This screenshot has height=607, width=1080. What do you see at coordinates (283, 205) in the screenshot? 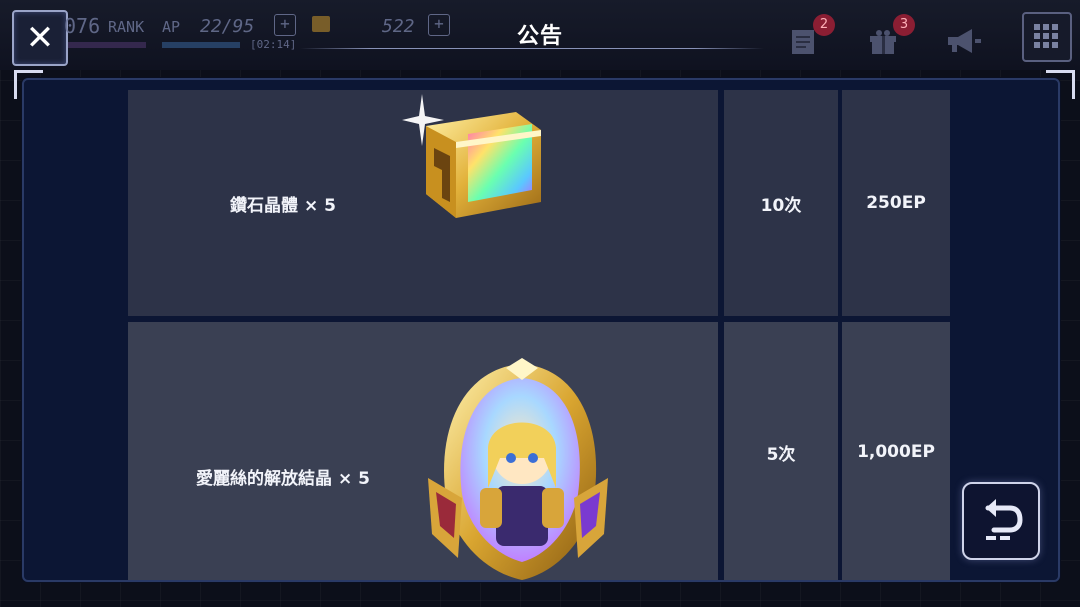
I see `item-name: 鑽石晶體 × 5` at bounding box center [283, 205].